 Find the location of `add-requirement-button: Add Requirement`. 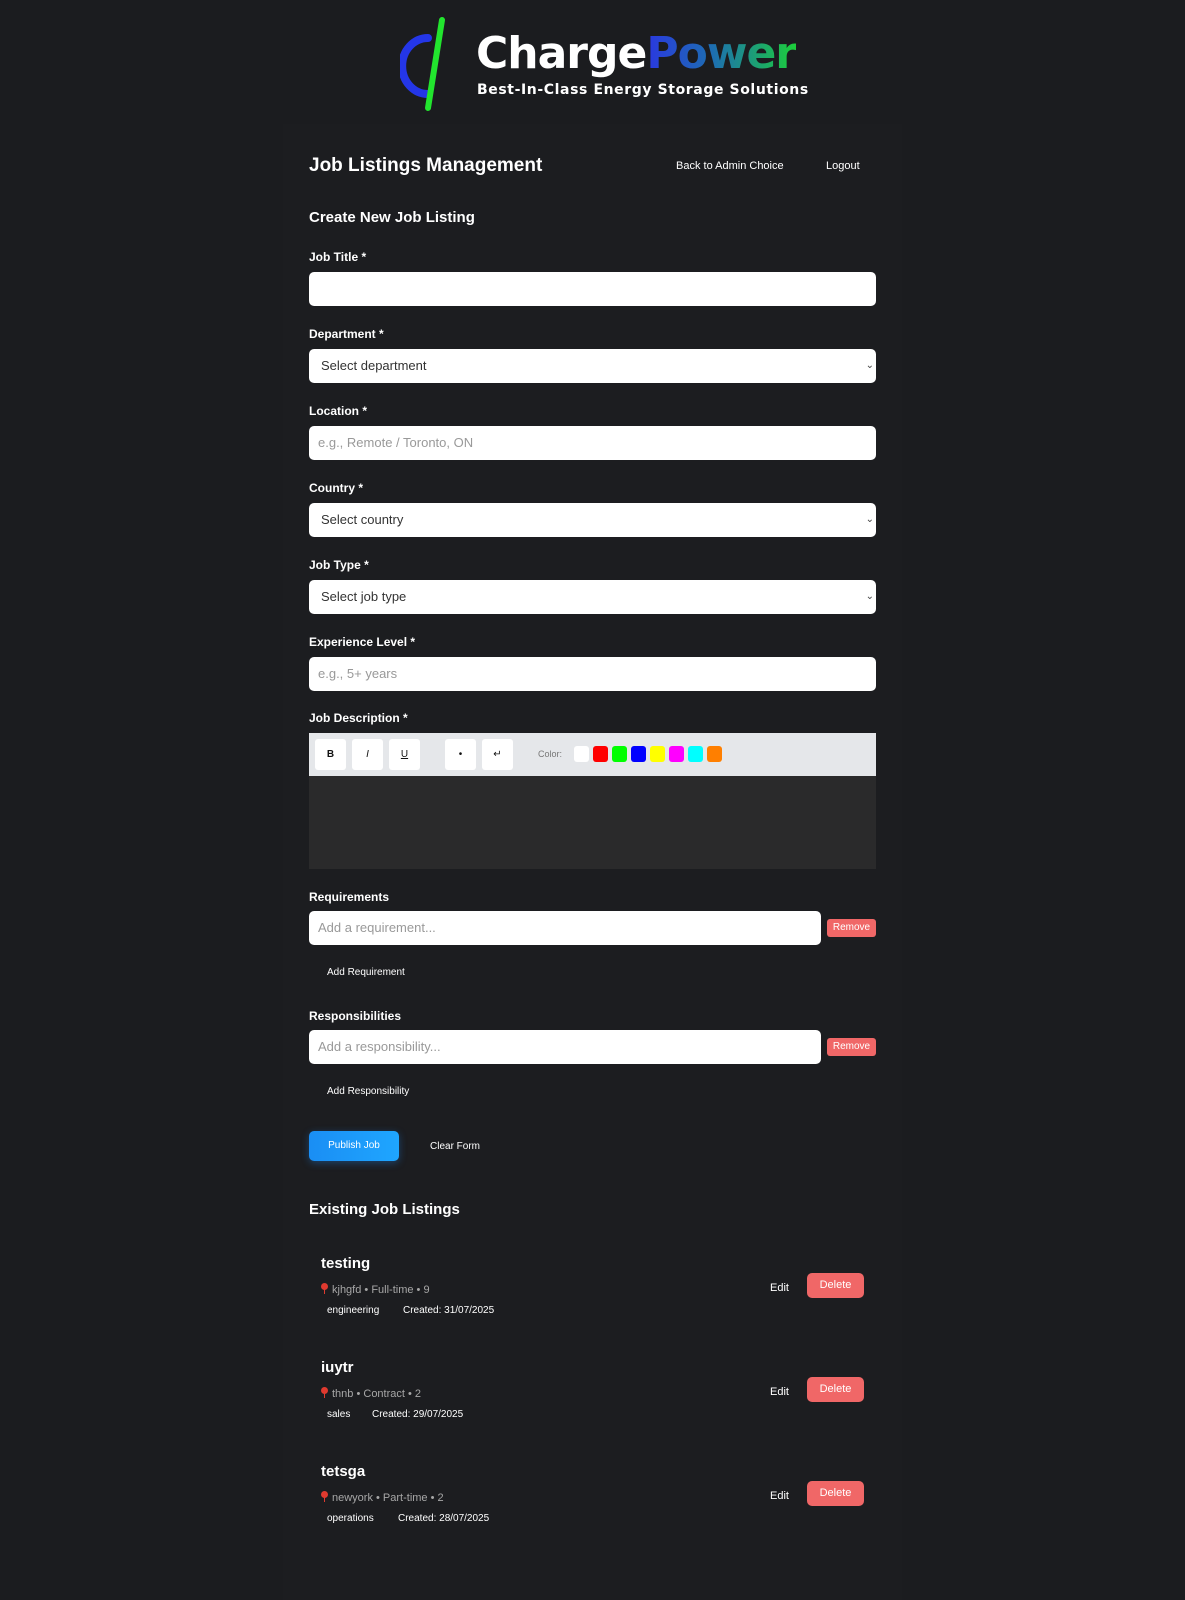

add-requirement-button: Add Requirement is located at coordinates (366, 972).